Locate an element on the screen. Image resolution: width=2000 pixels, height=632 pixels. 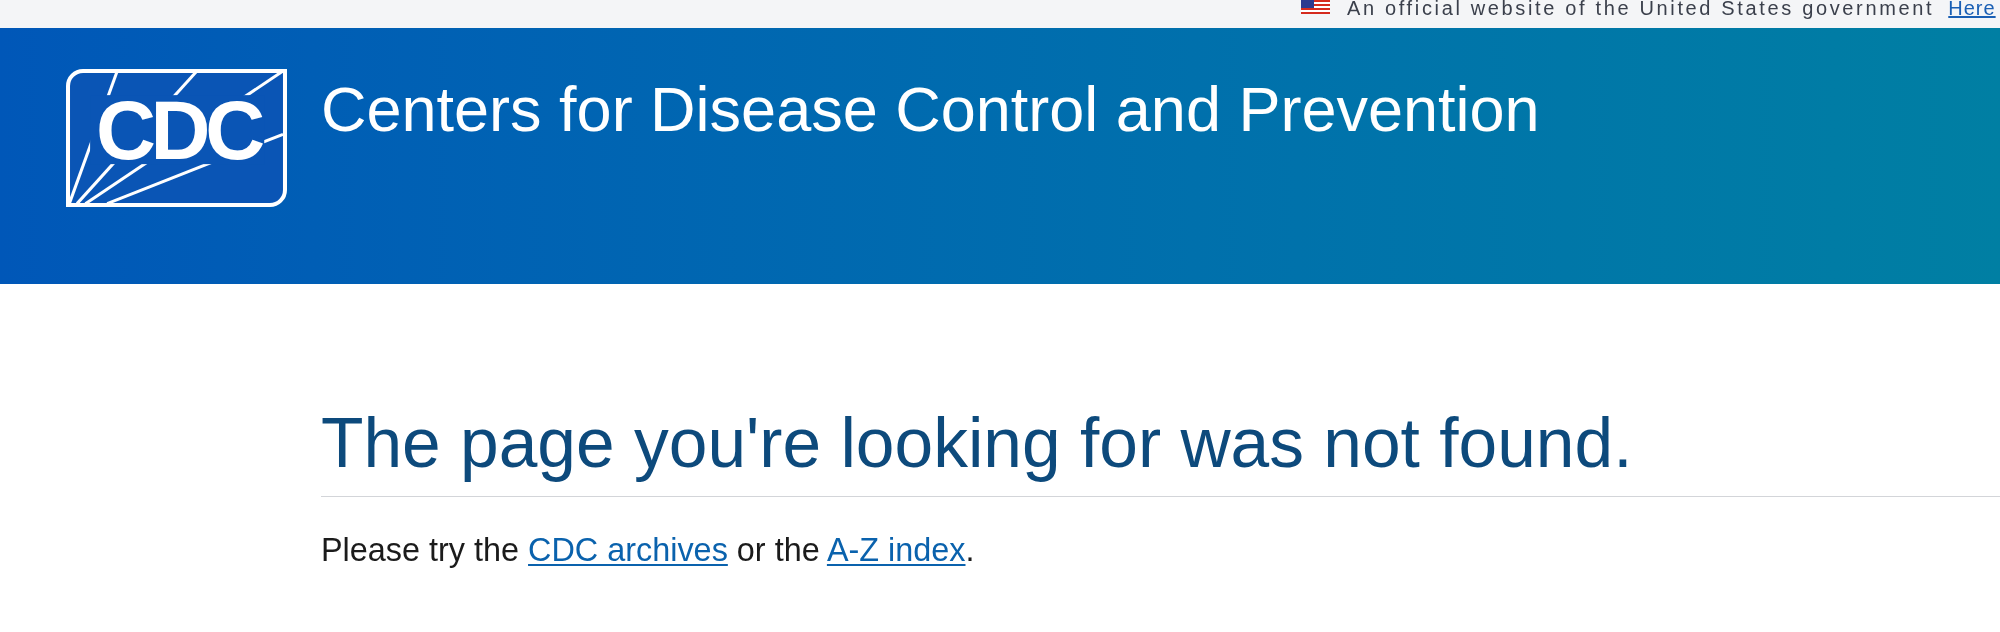
page-heading: The page you're looking for was not found. is located at coordinates (1160, 453).